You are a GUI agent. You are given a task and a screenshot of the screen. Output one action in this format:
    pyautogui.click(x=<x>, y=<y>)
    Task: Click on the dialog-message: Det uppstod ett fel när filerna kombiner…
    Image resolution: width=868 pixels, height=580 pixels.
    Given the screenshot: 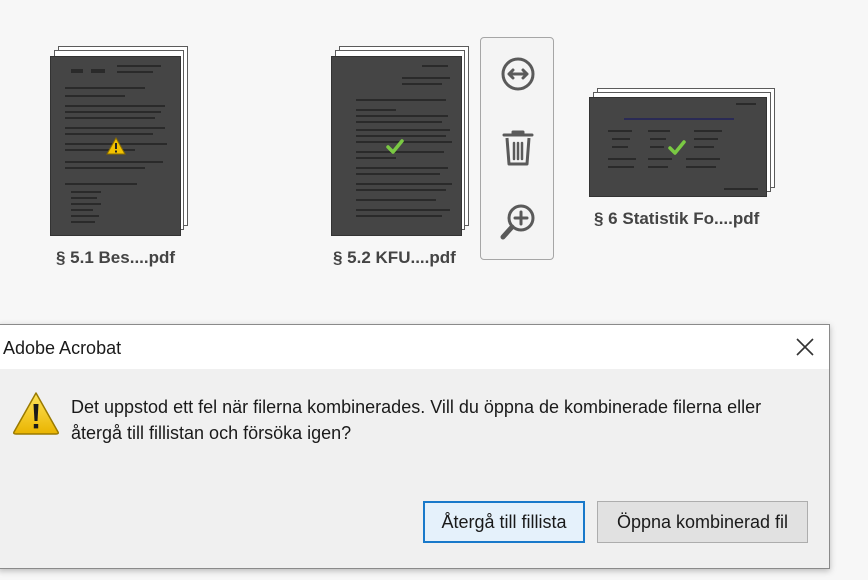 What is the action you would take?
    pyautogui.click(x=416, y=420)
    